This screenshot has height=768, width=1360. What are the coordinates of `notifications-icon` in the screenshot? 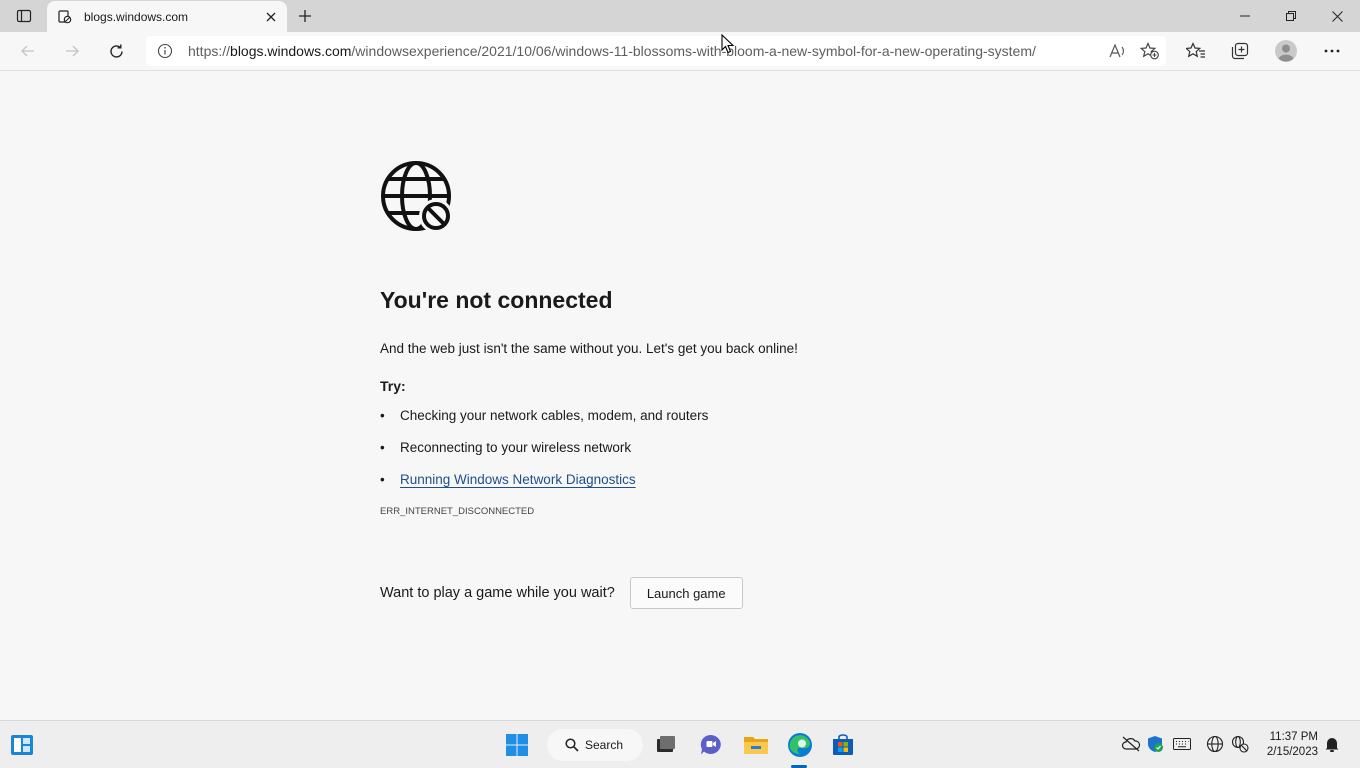 It's located at (1332, 745).